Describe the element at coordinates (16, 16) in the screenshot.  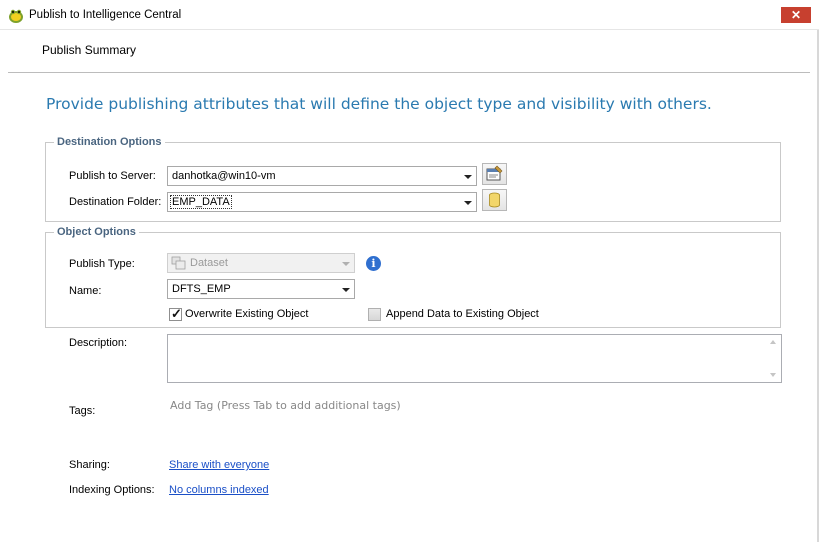
I see `toad-app-icon` at that location.